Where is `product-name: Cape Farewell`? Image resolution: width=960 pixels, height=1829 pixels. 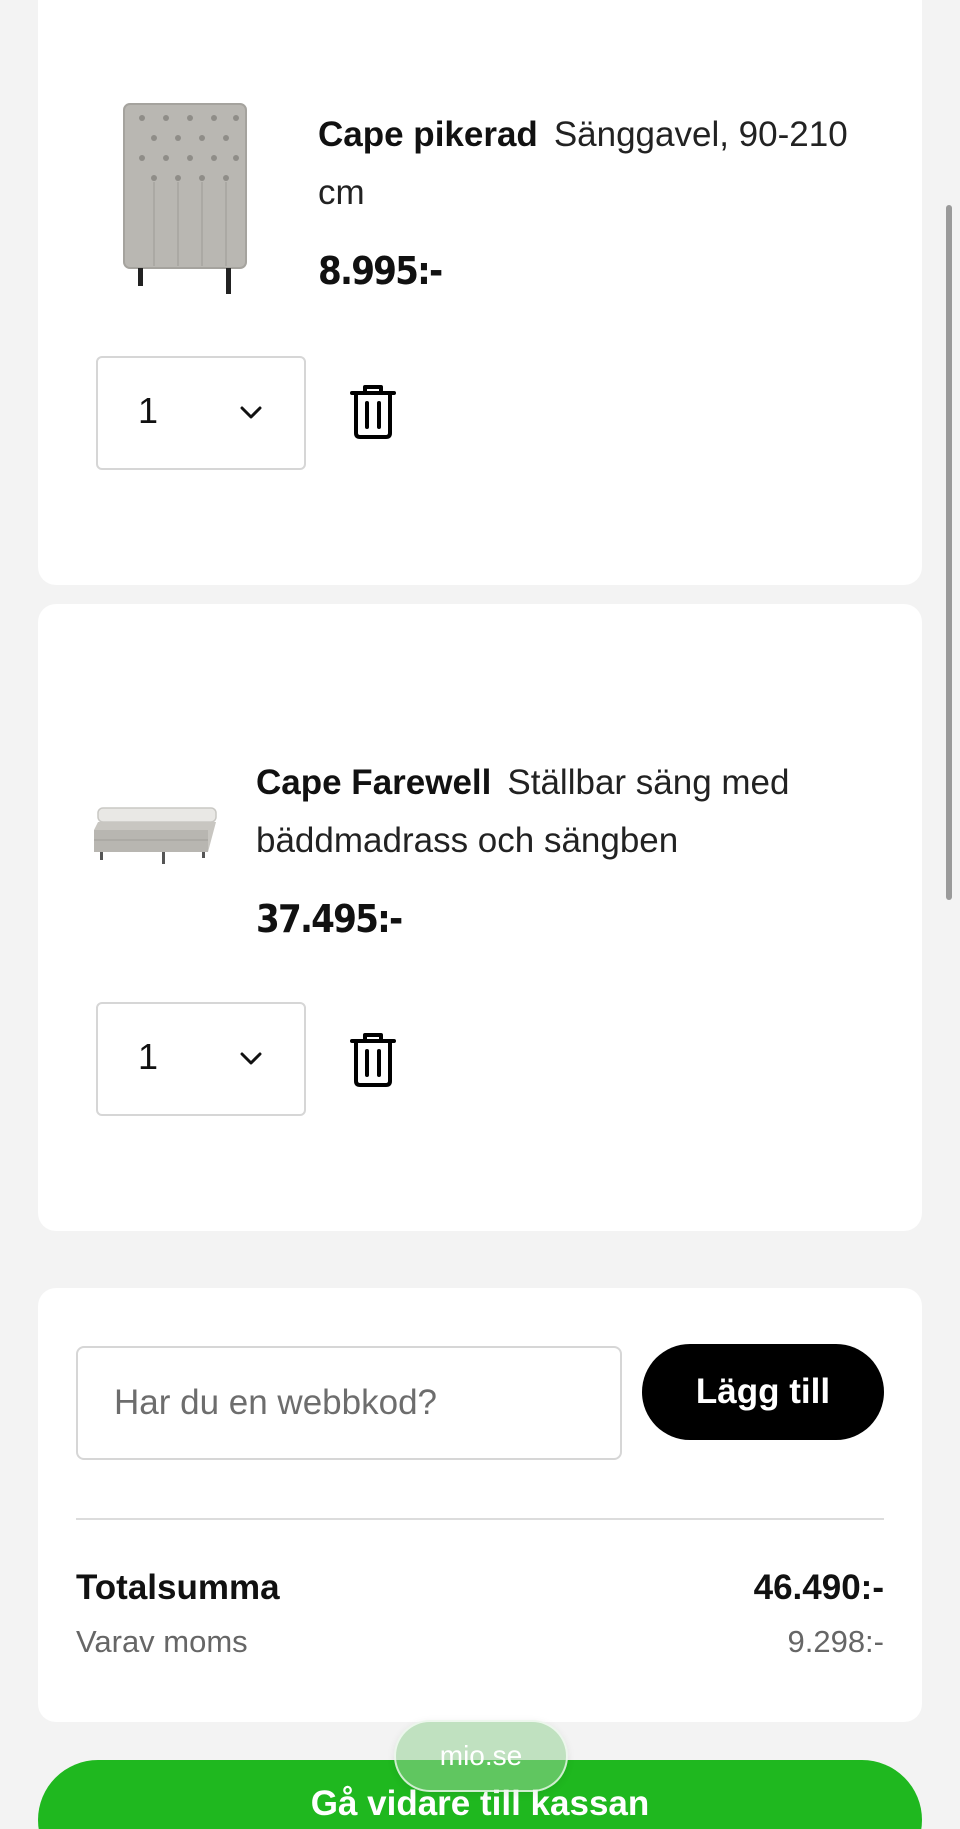 product-name: Cape Farewell is located at coordinates (373, 782).